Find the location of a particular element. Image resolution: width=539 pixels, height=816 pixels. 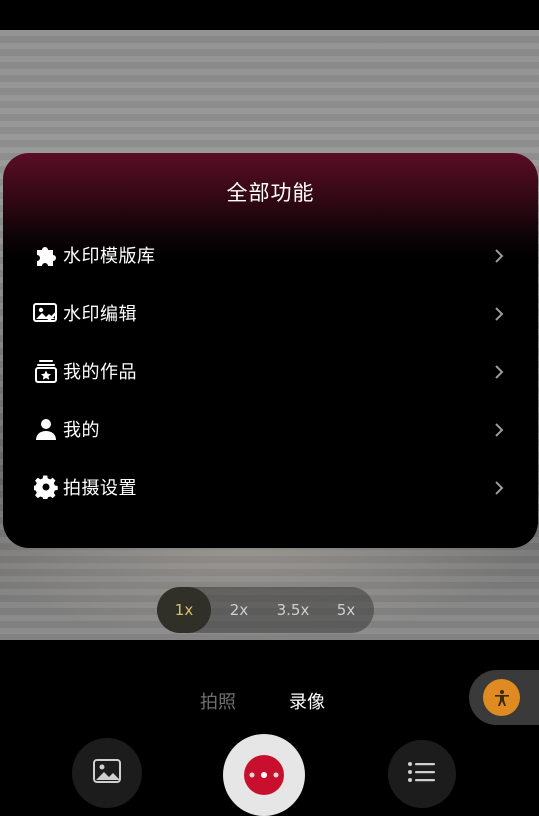

accessibility-float-button is located at coordinates (504, 697).